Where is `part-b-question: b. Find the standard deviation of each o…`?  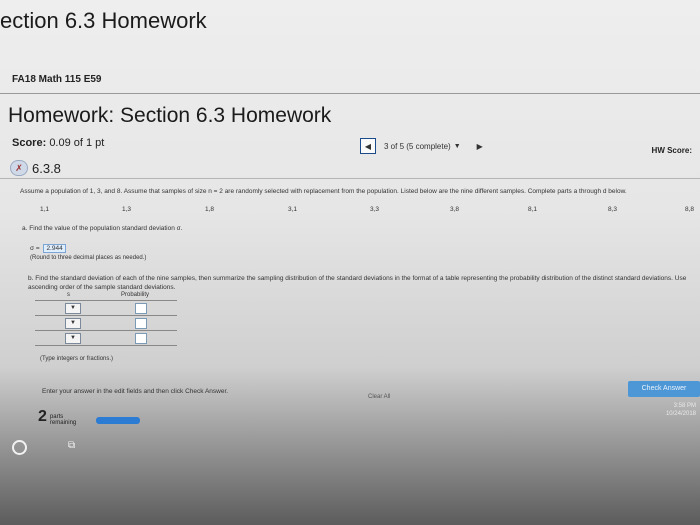 part-b-question: b. Find the standard deviation of each o… is located at coordinates (364, 283).